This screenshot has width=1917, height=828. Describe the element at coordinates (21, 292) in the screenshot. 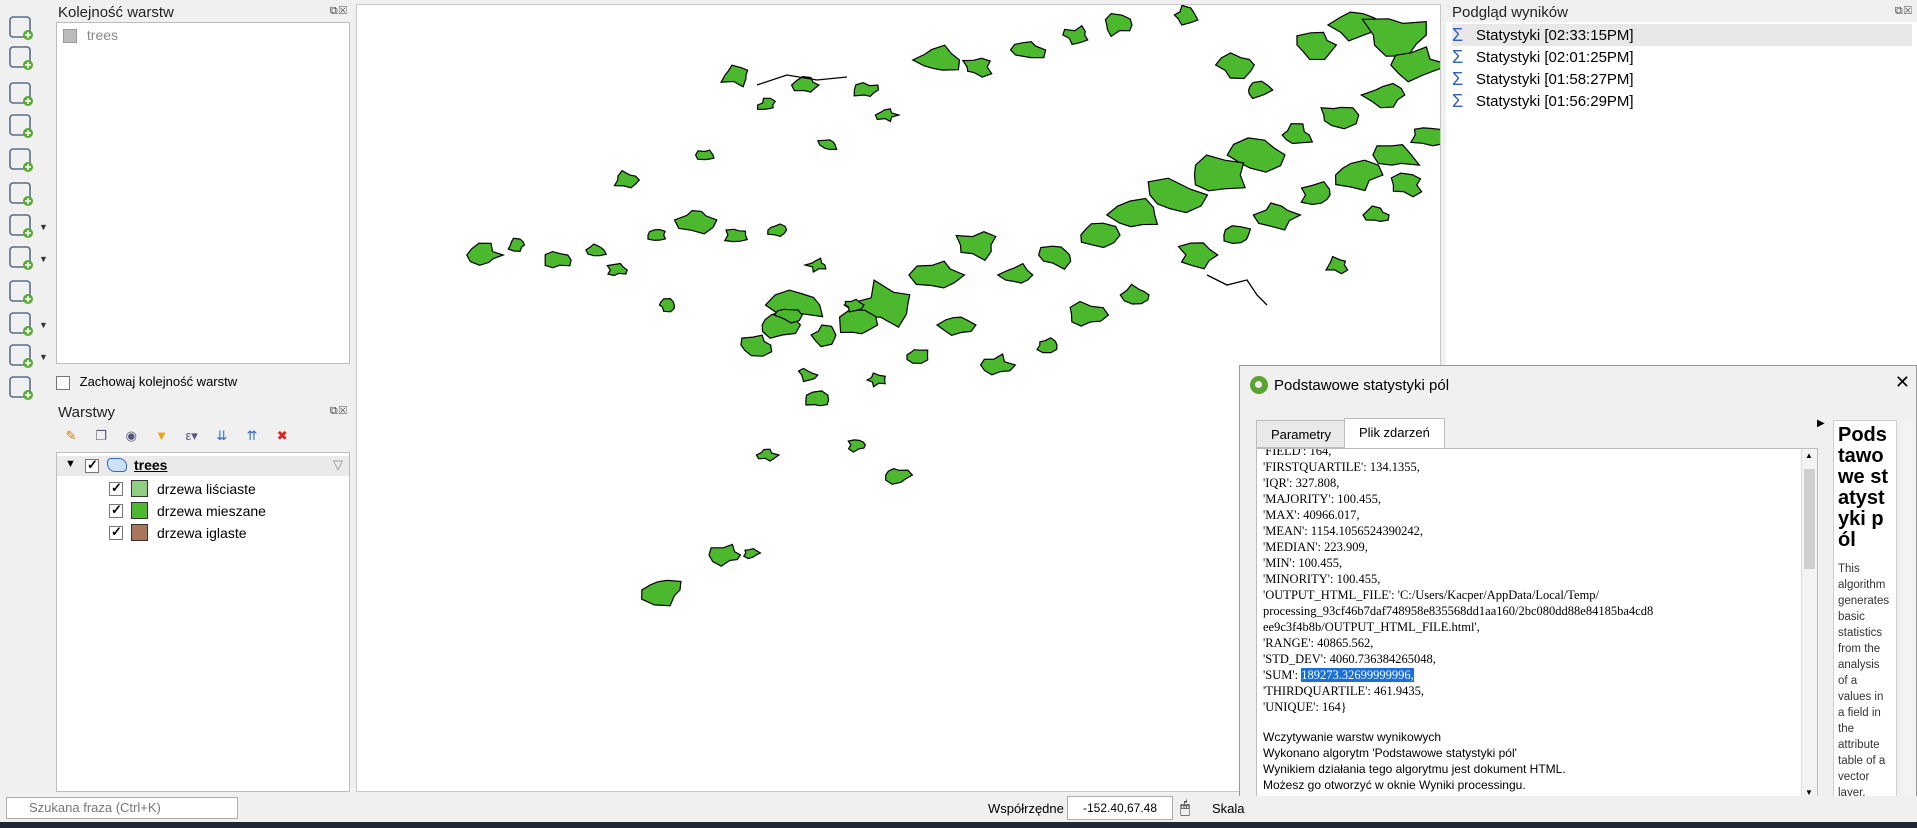

I see `add-wfs-layer-icon` at that location.